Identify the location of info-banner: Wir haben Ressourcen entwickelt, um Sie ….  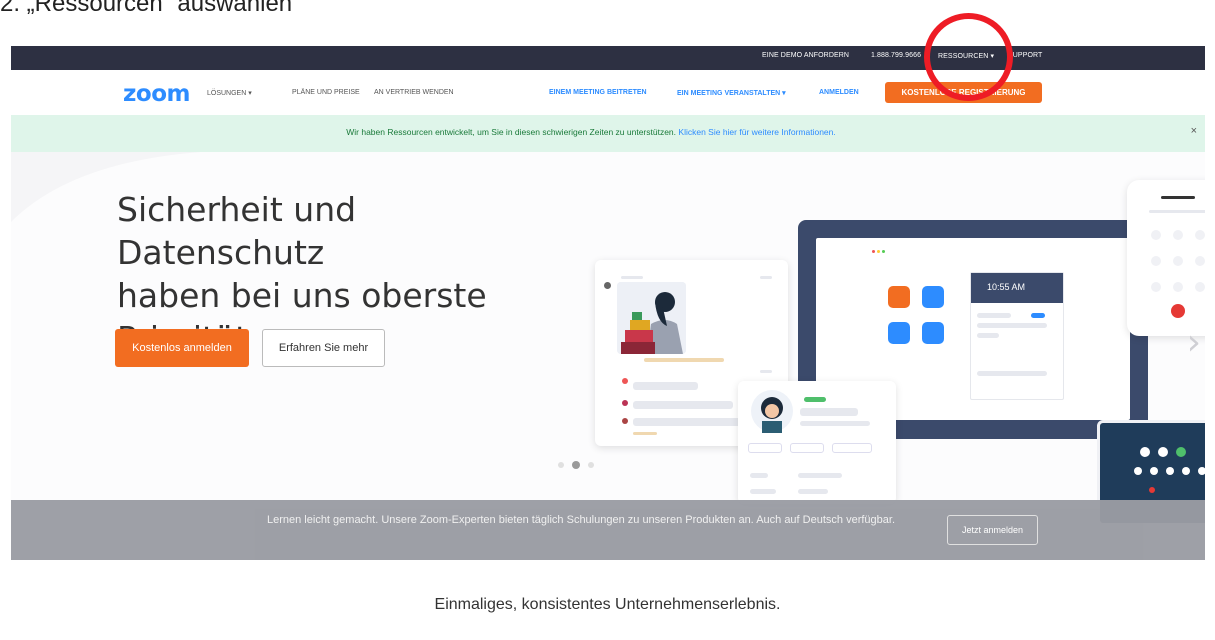
(608, 133).